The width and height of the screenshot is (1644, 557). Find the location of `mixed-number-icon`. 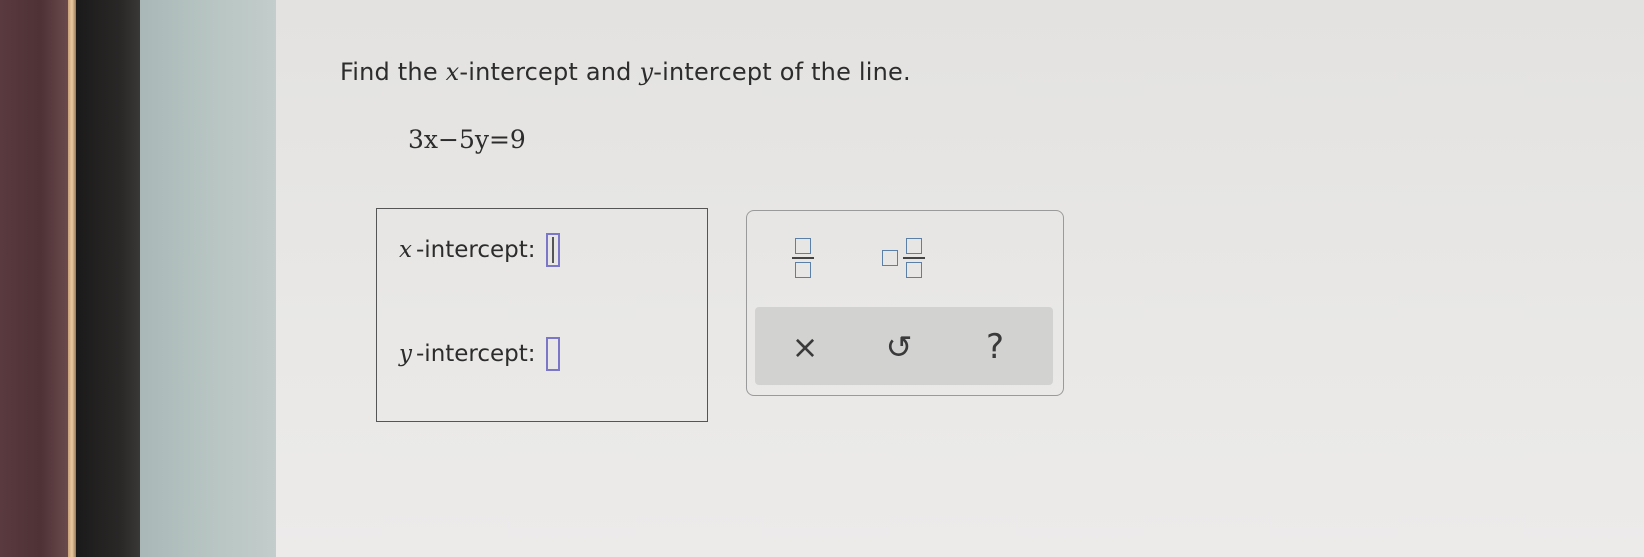

mixed-number-icon is located at coordinates (903, 258).